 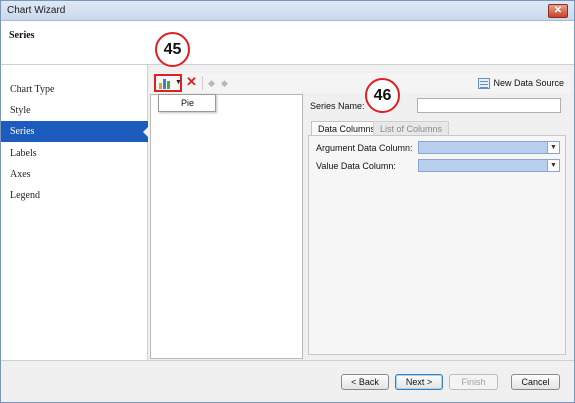 I want to click on next-button: Next >, so click(x=419, y=382).